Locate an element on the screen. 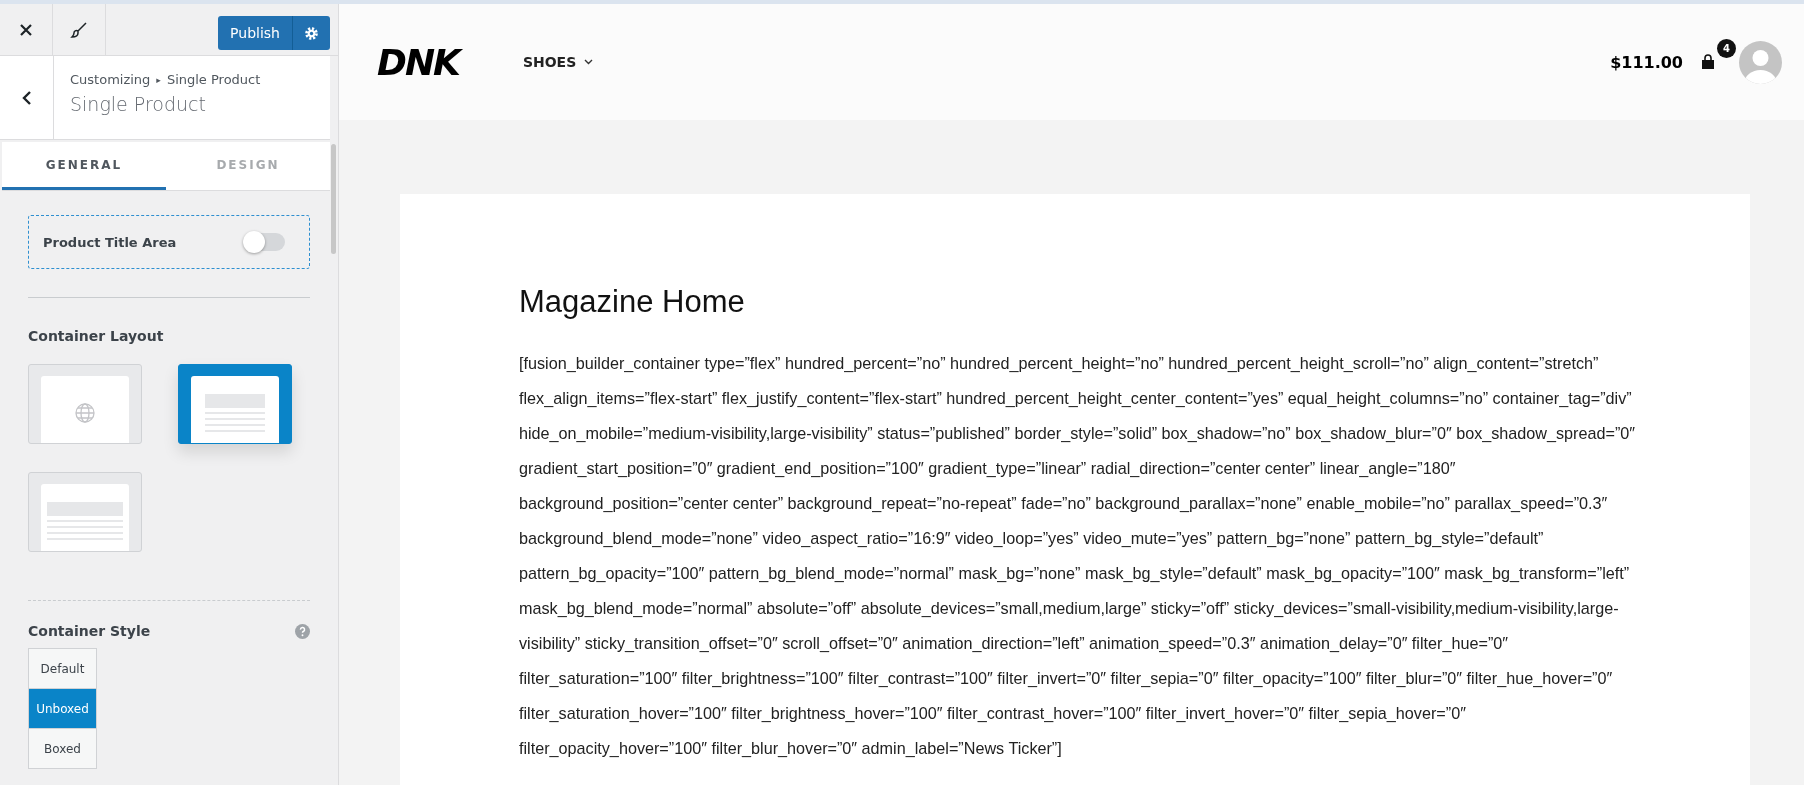 The height and width of the screenshot is (785, 1804). close-icon is located at coordinates (26, 29).